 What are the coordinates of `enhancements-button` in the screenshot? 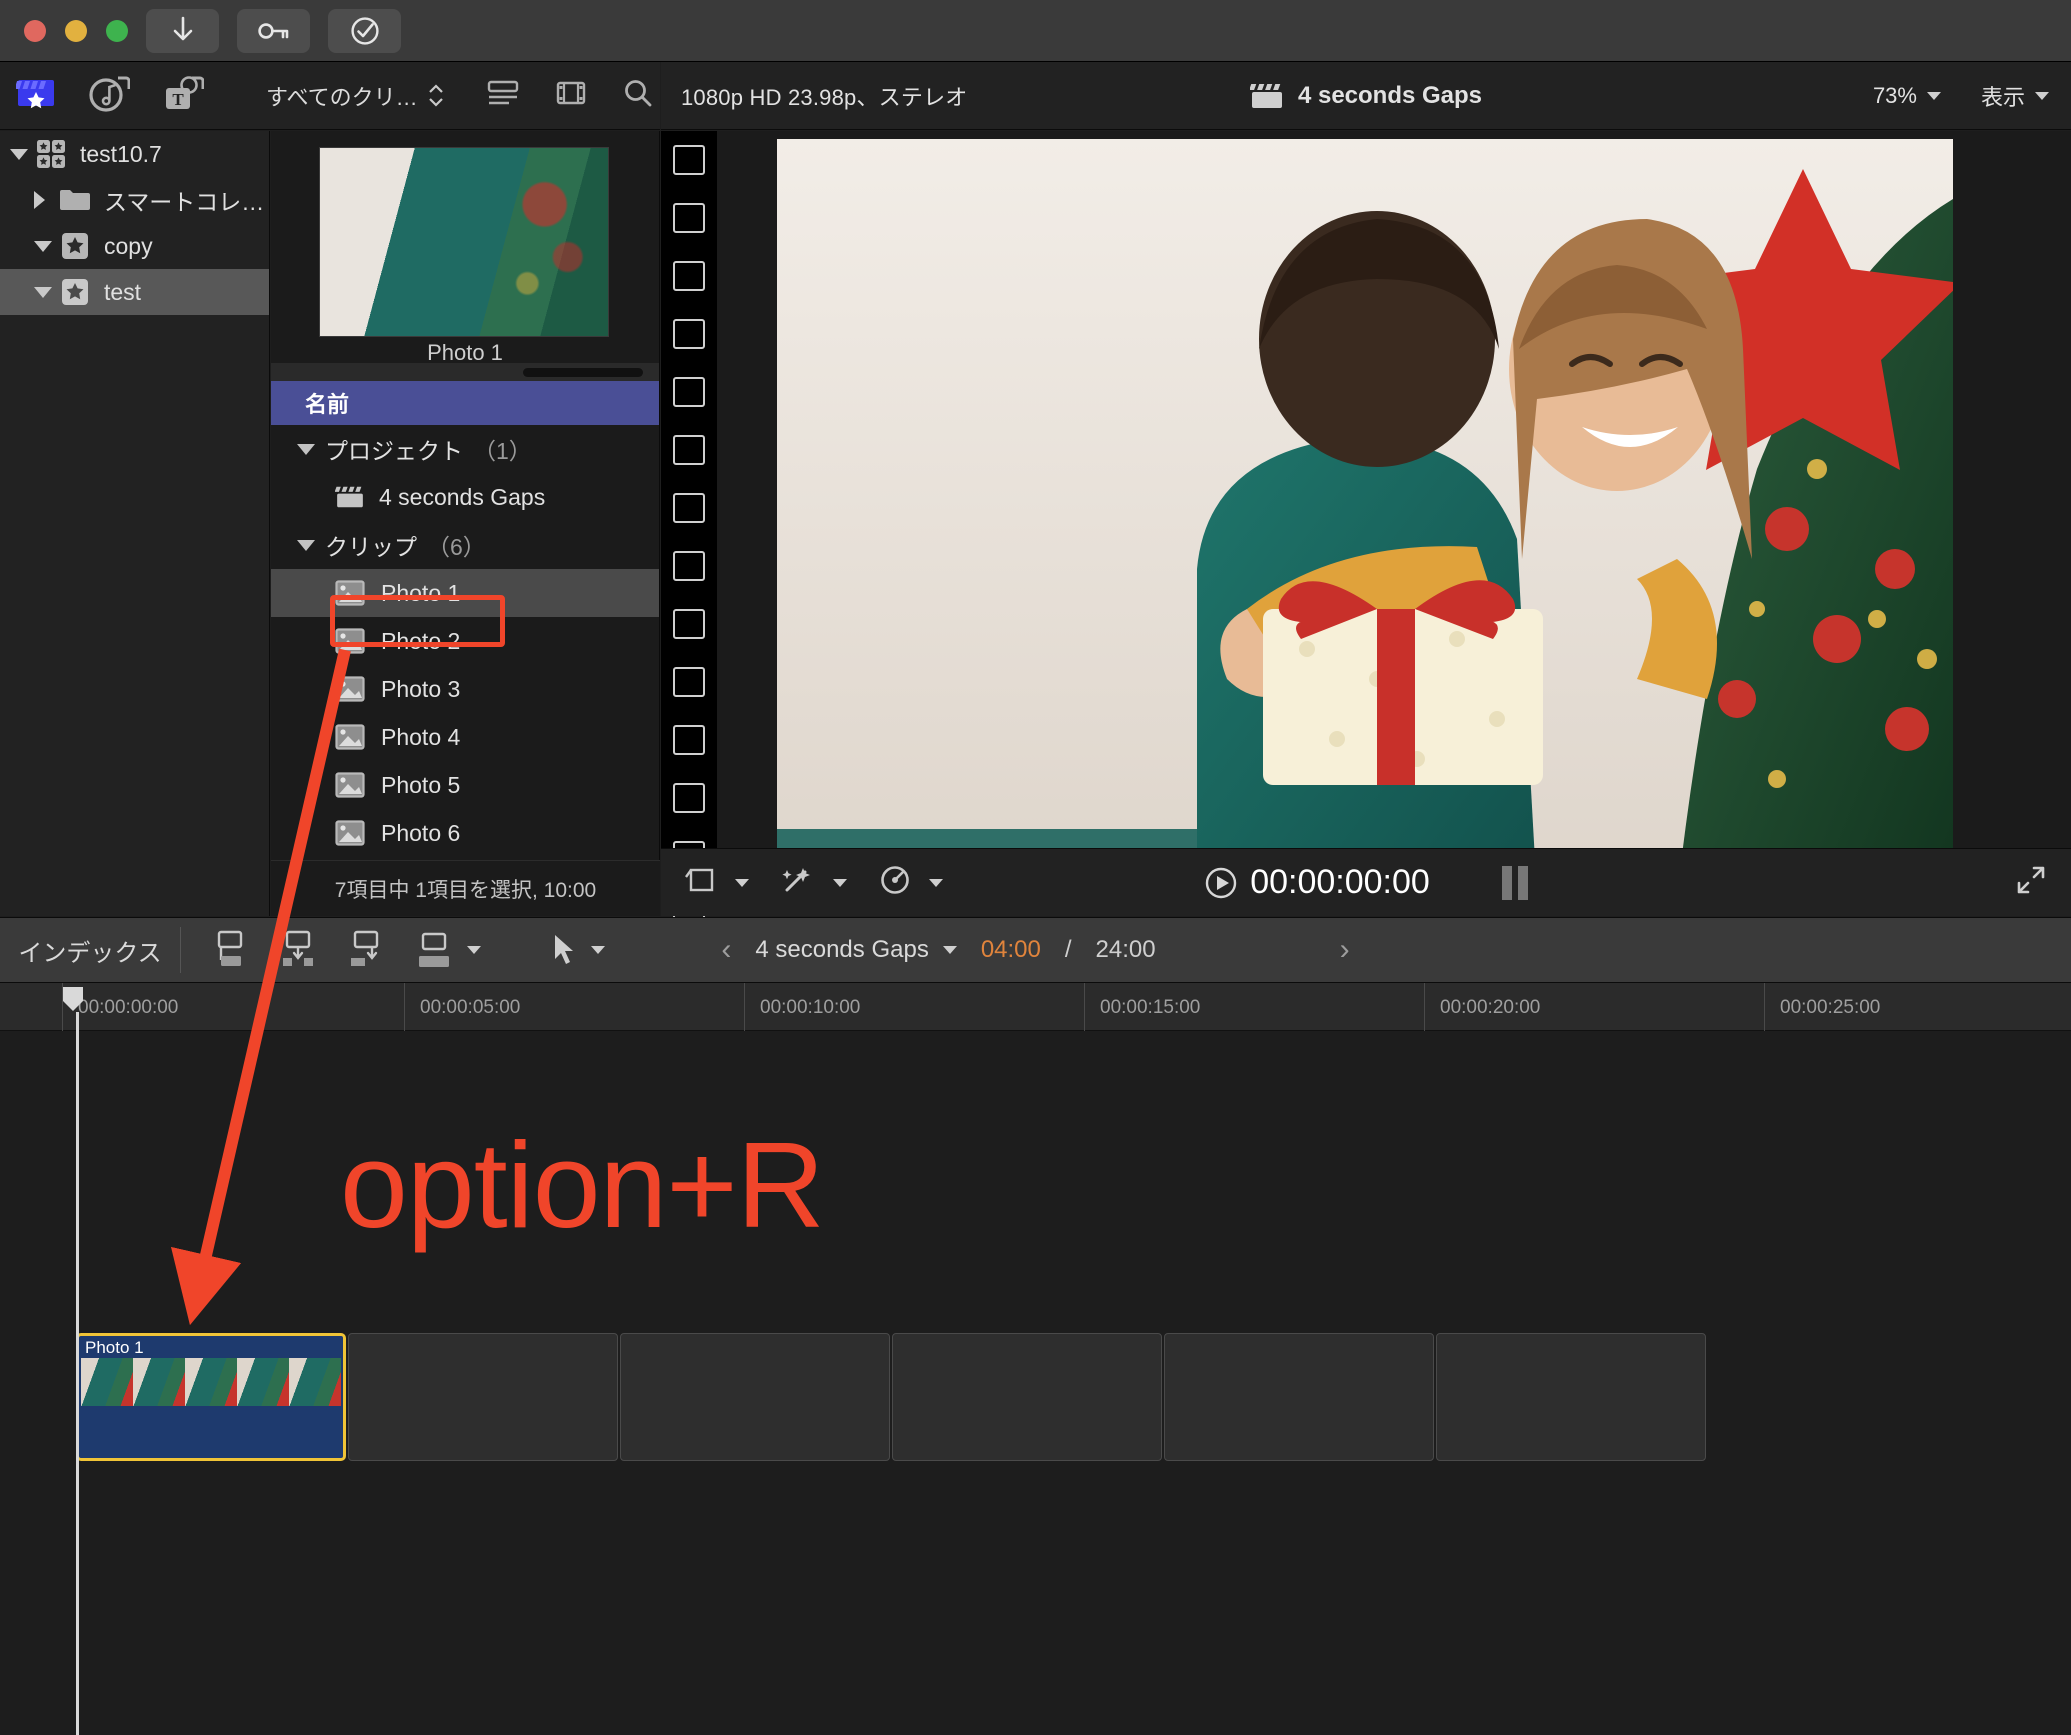 It's located at (798, 882).